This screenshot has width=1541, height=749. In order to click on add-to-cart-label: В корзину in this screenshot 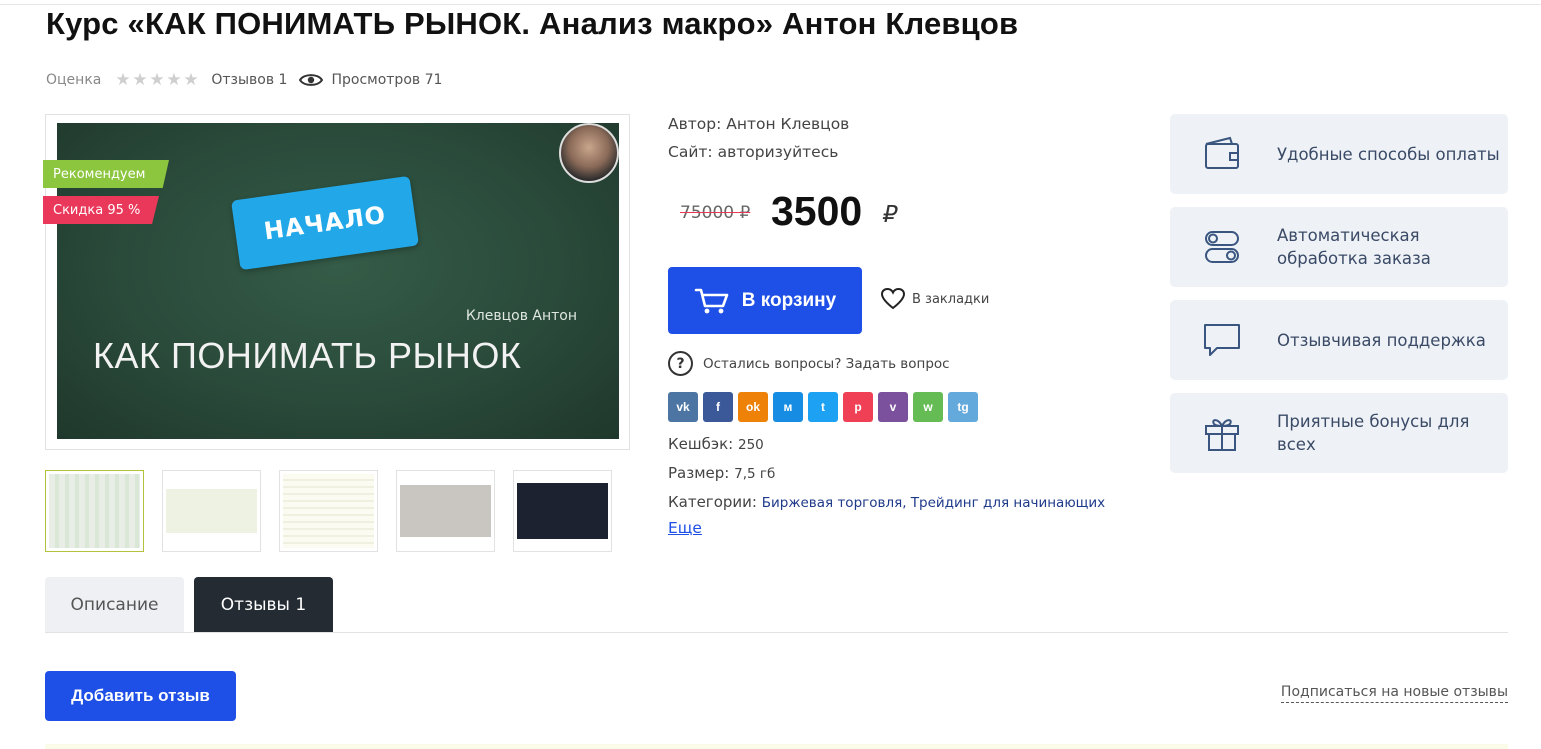, I will do `click(789, 300)`.